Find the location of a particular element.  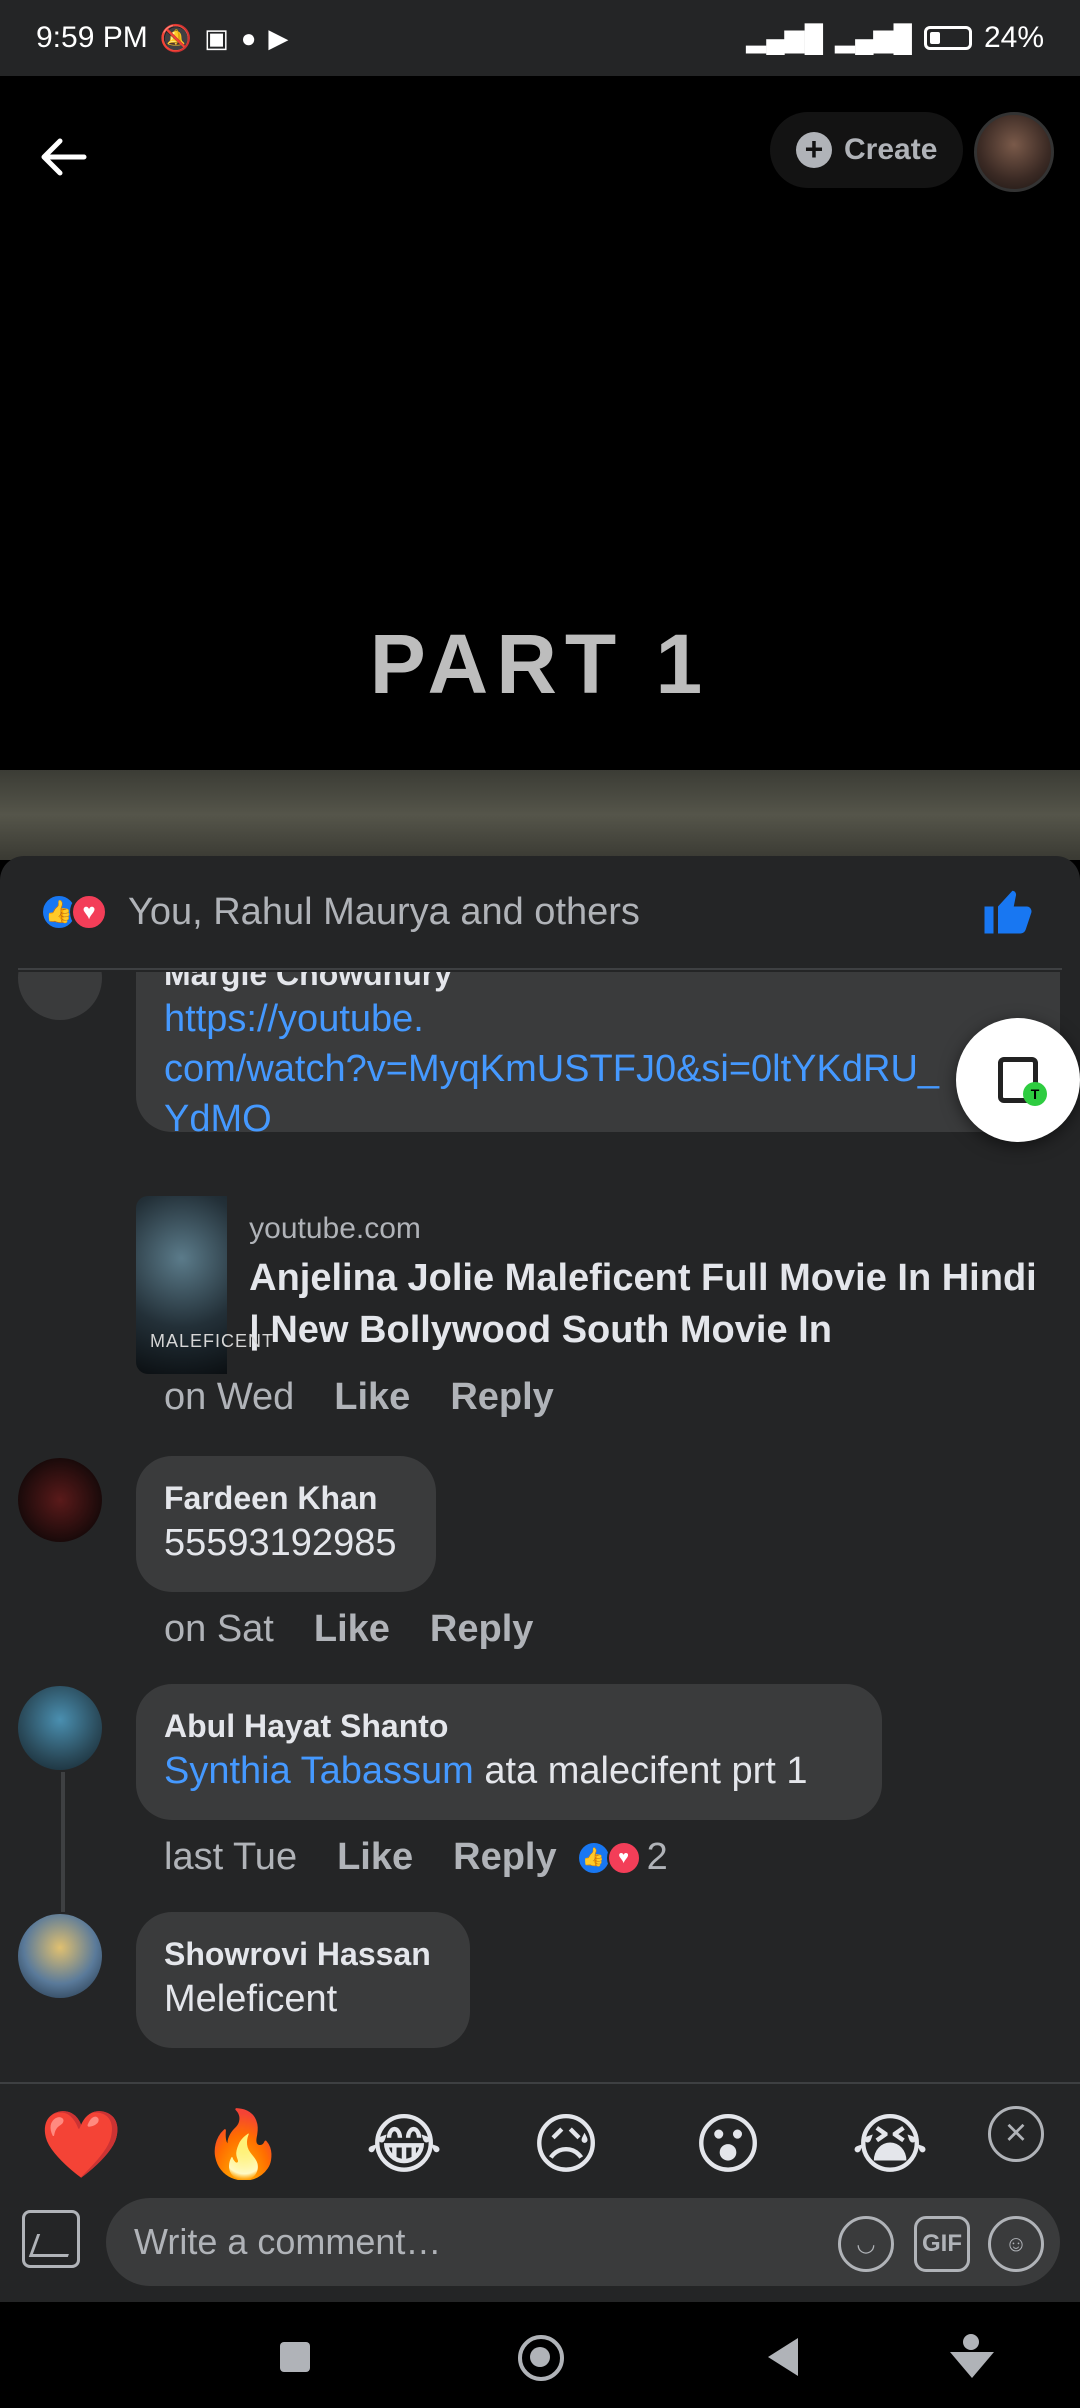

like-button is located at coordinates (1007, 917).